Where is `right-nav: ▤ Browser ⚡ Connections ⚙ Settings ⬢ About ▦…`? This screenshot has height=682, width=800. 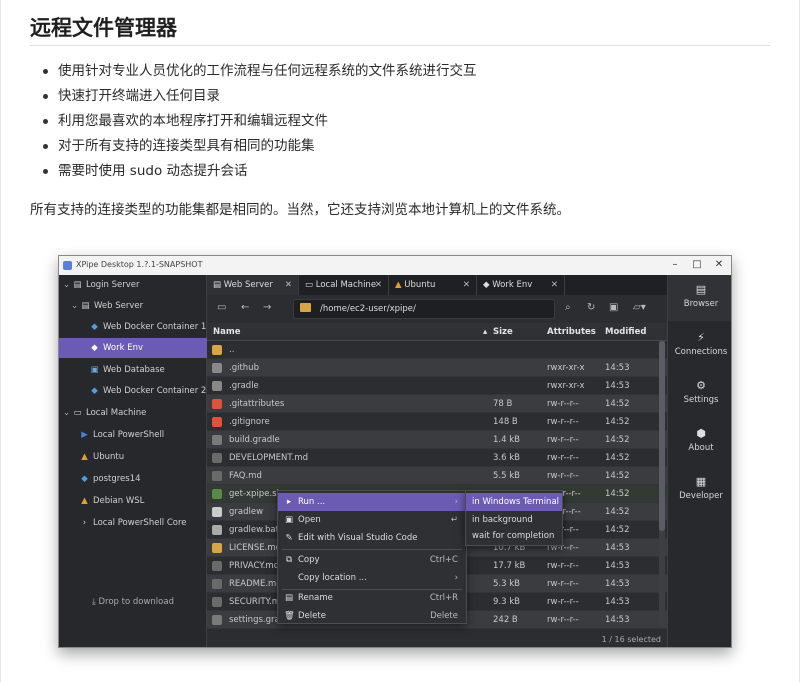
right-nav: ▤ Browser ⚡ Connections ⚙ Settings ⬢ About ▦… is located at coordinates (699, 461).